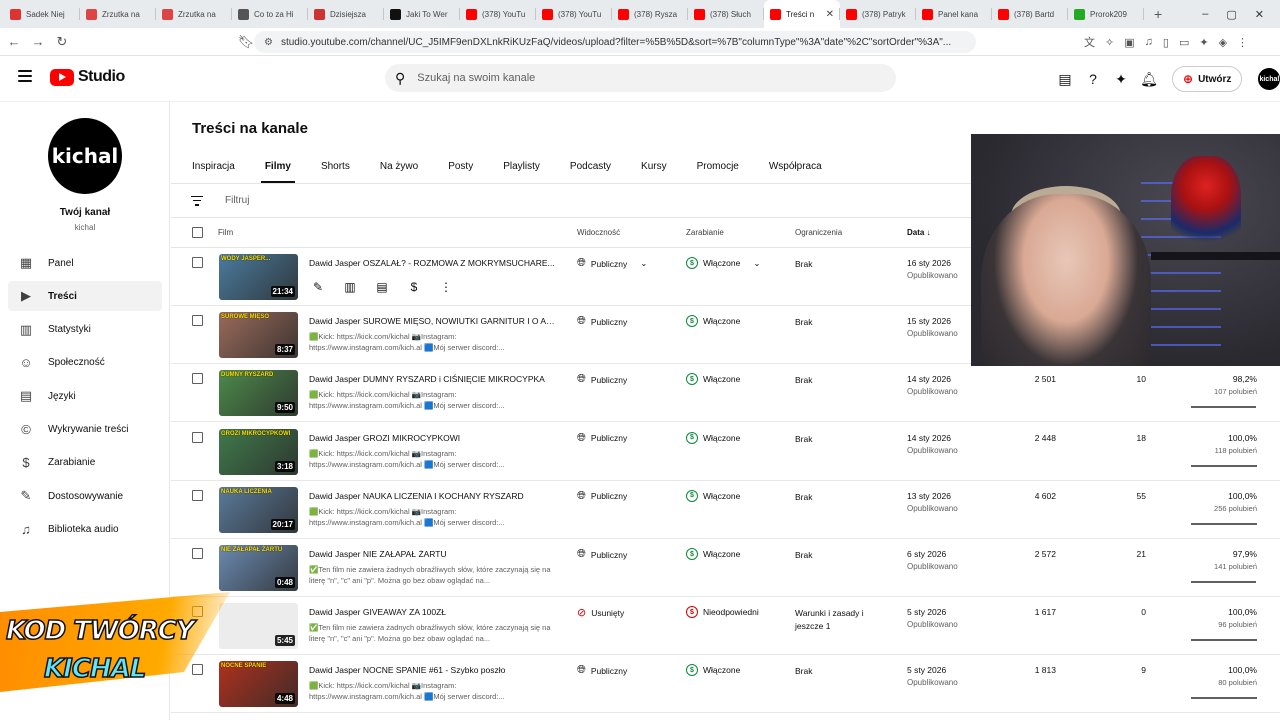  I want to click on feedback-icon: ▤, so click(1065, 79).